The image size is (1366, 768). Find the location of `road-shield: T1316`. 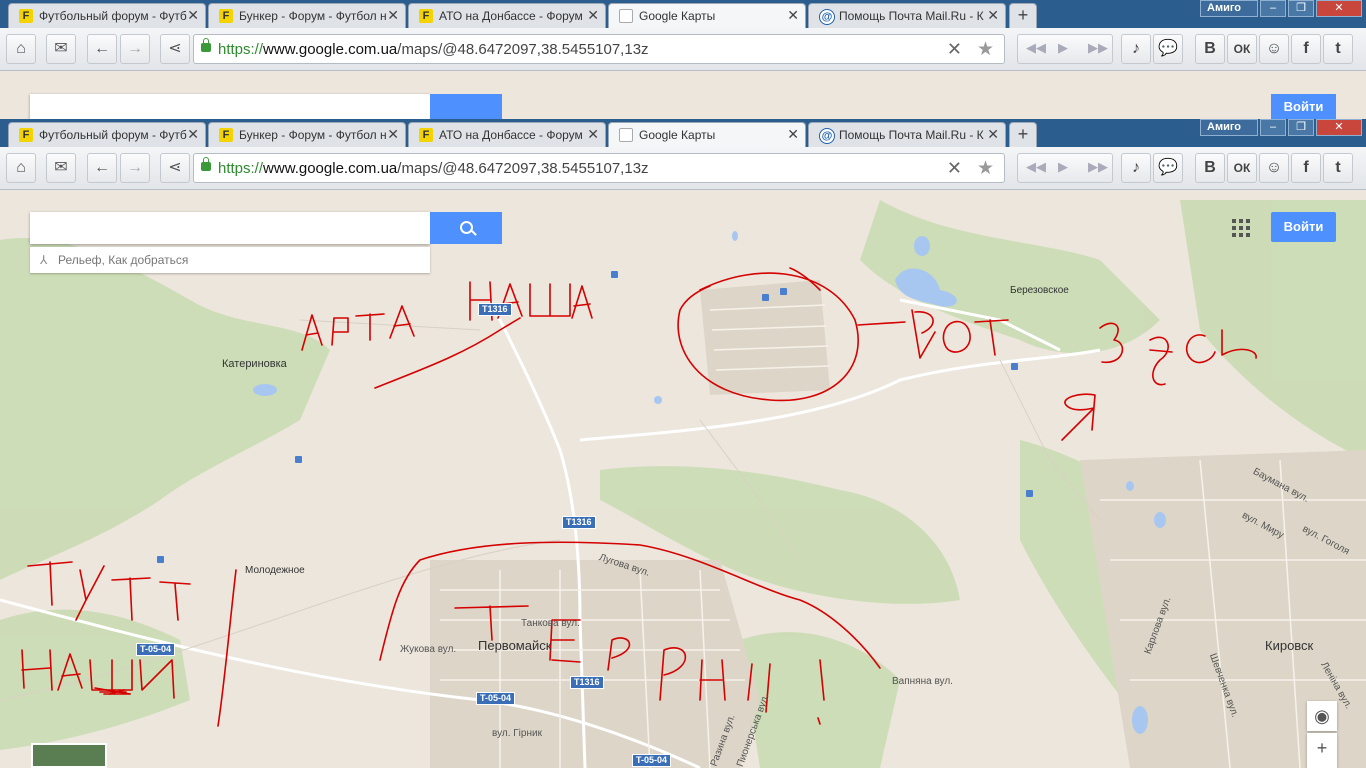

road-shield: T1316 is located at coordinates (579, 522).